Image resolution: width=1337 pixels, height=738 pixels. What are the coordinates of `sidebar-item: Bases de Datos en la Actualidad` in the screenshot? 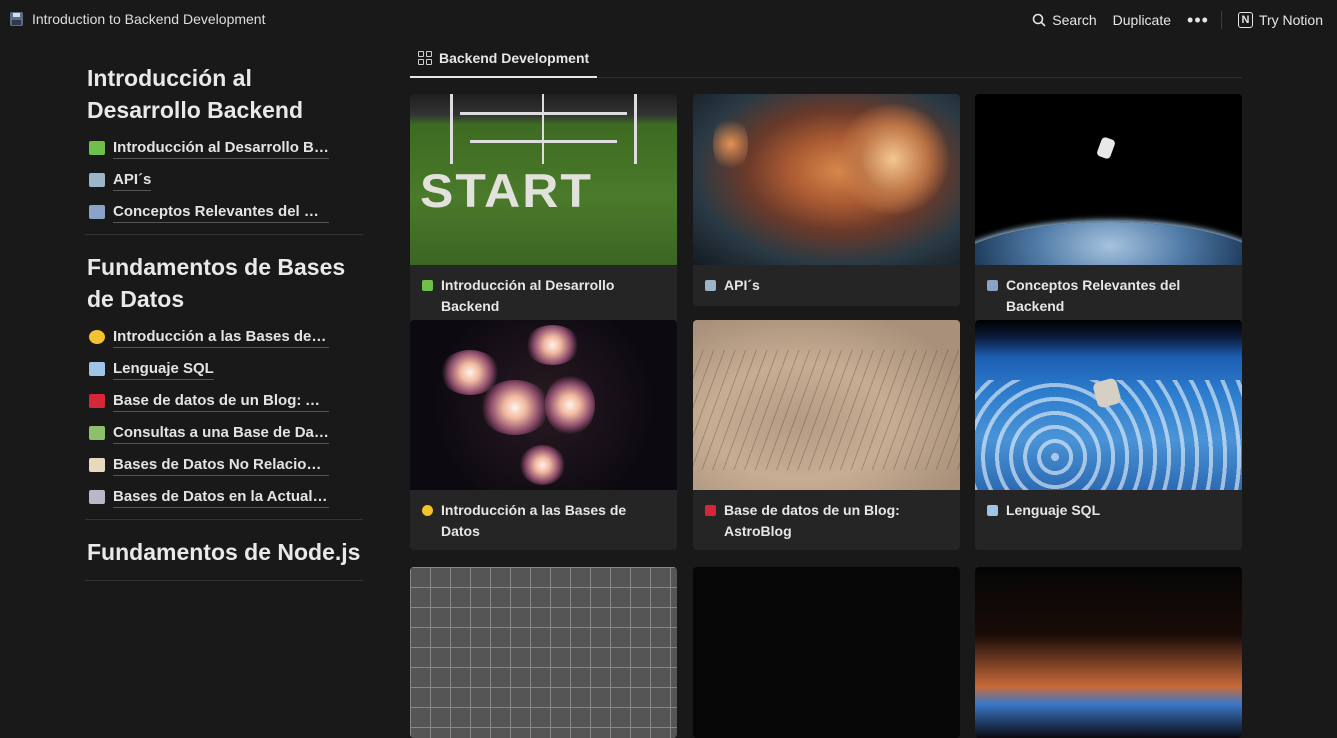 It's located at (224, 497).